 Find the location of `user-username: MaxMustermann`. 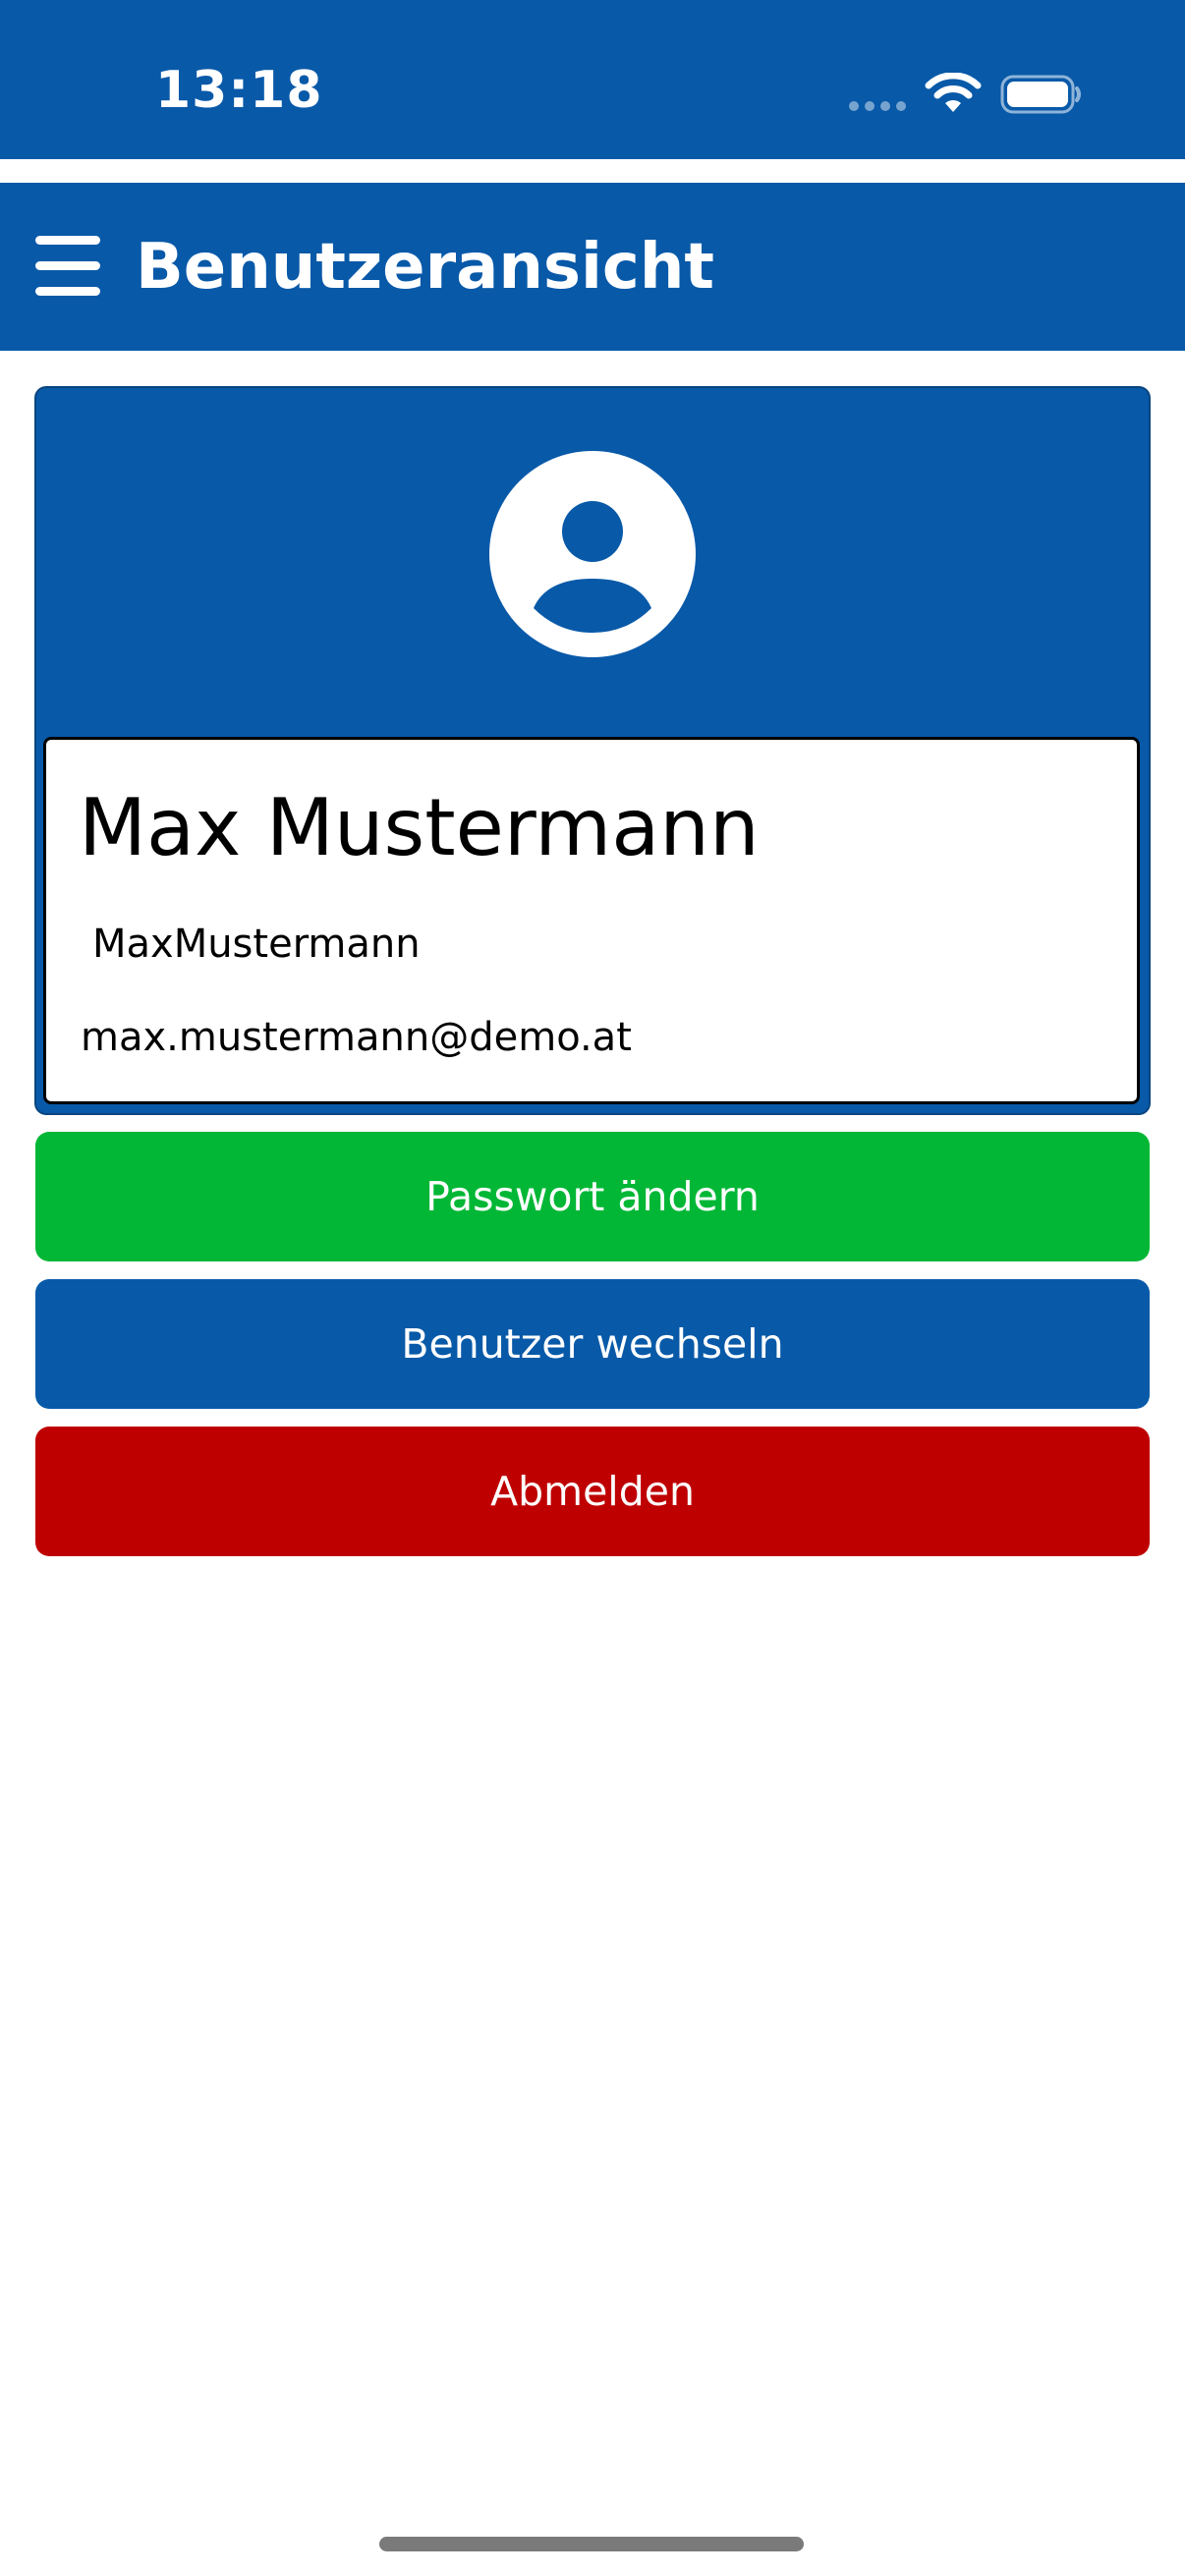

user-username: MaxMustermann is located at coordinates (256, 944).